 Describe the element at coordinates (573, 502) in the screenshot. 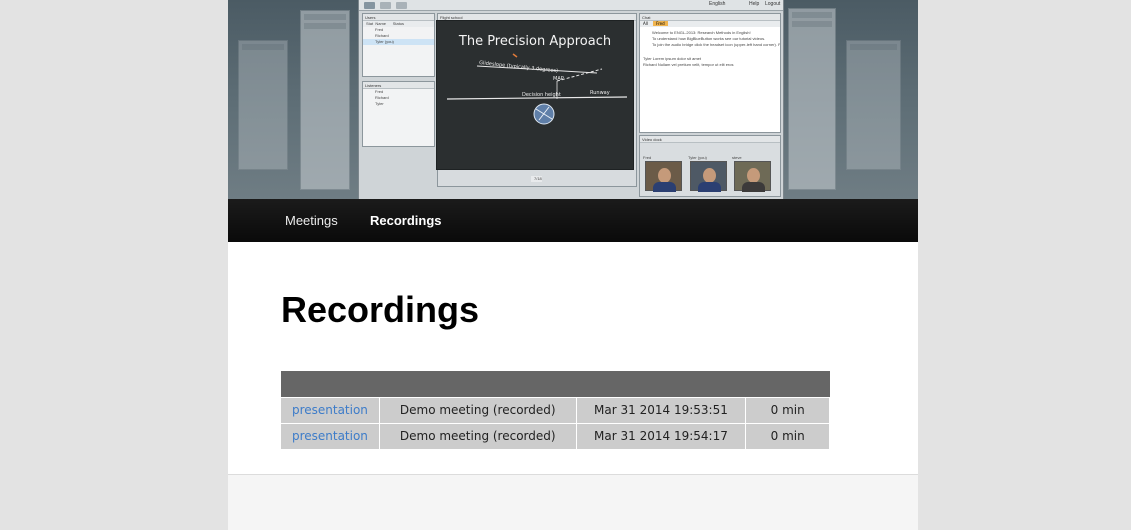

I see `footer` at that location.